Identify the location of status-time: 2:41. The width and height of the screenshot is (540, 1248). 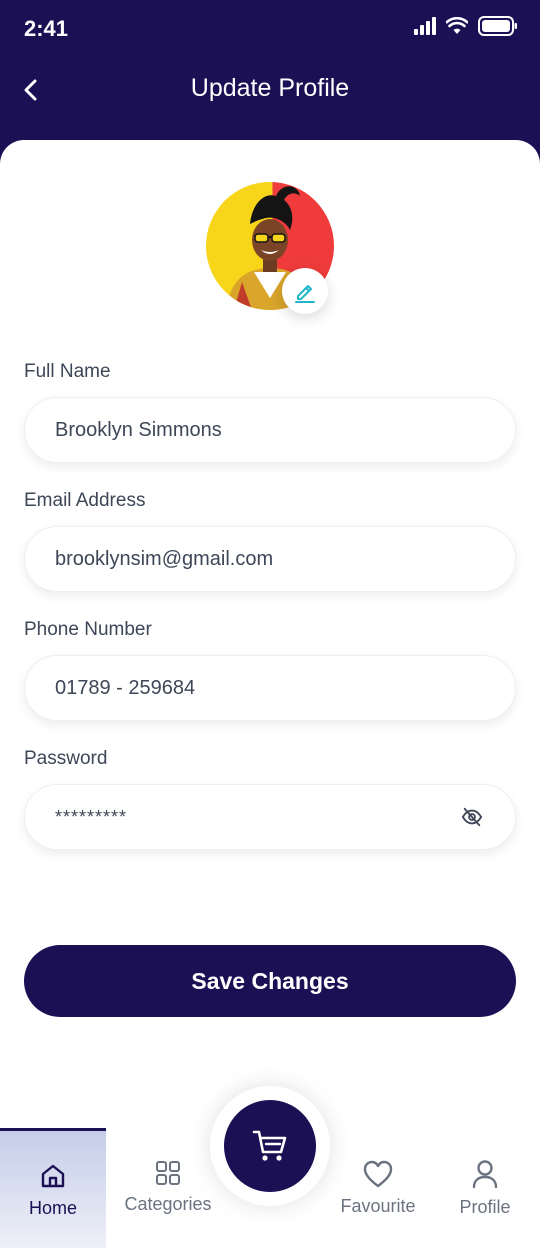
(46, 28).